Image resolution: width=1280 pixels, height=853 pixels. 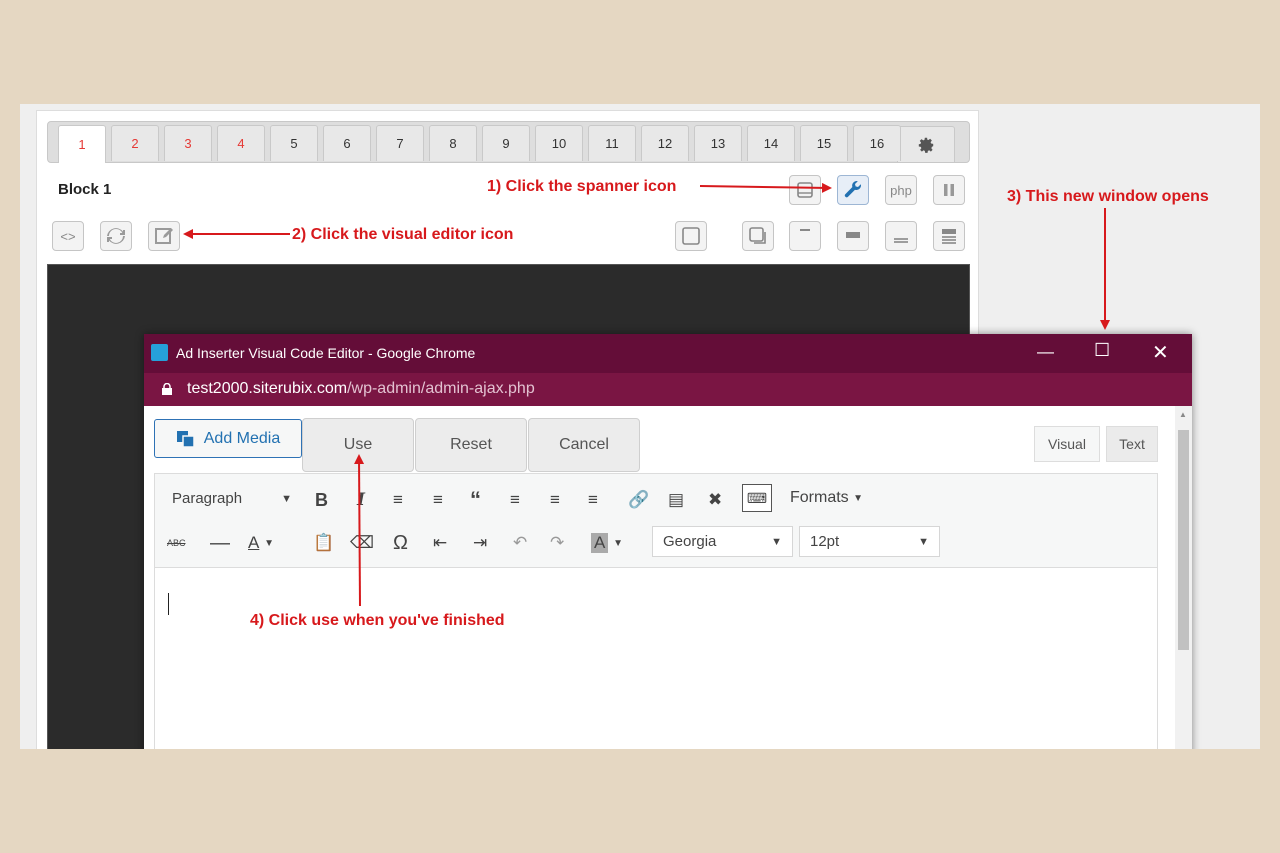 What do you see at coordinates (1183, 540) in the screenshot?
I see `scrollbar-thumb` at bounding box center [1183, 540].